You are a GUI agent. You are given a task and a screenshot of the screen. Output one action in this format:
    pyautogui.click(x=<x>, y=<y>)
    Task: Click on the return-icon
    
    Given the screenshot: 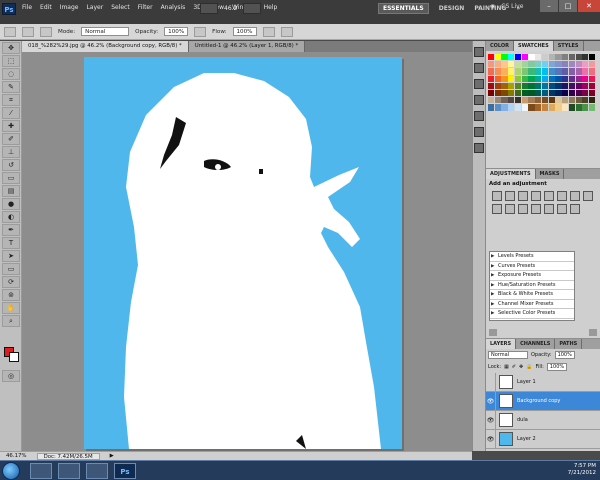 What is the action you would take?
    pyautogui.click(x=493, y=332)
    